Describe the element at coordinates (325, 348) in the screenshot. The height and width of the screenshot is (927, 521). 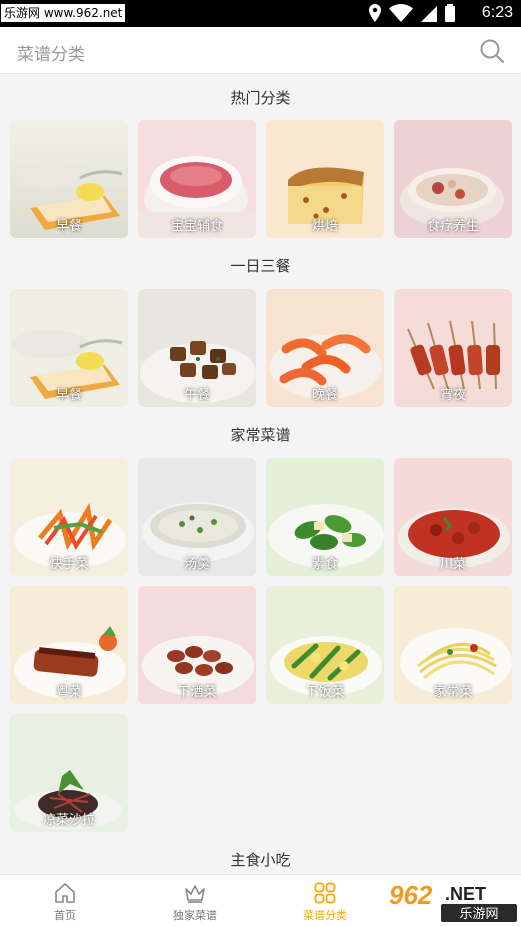
I see `category-card-dinner: 晚餐` at that location.